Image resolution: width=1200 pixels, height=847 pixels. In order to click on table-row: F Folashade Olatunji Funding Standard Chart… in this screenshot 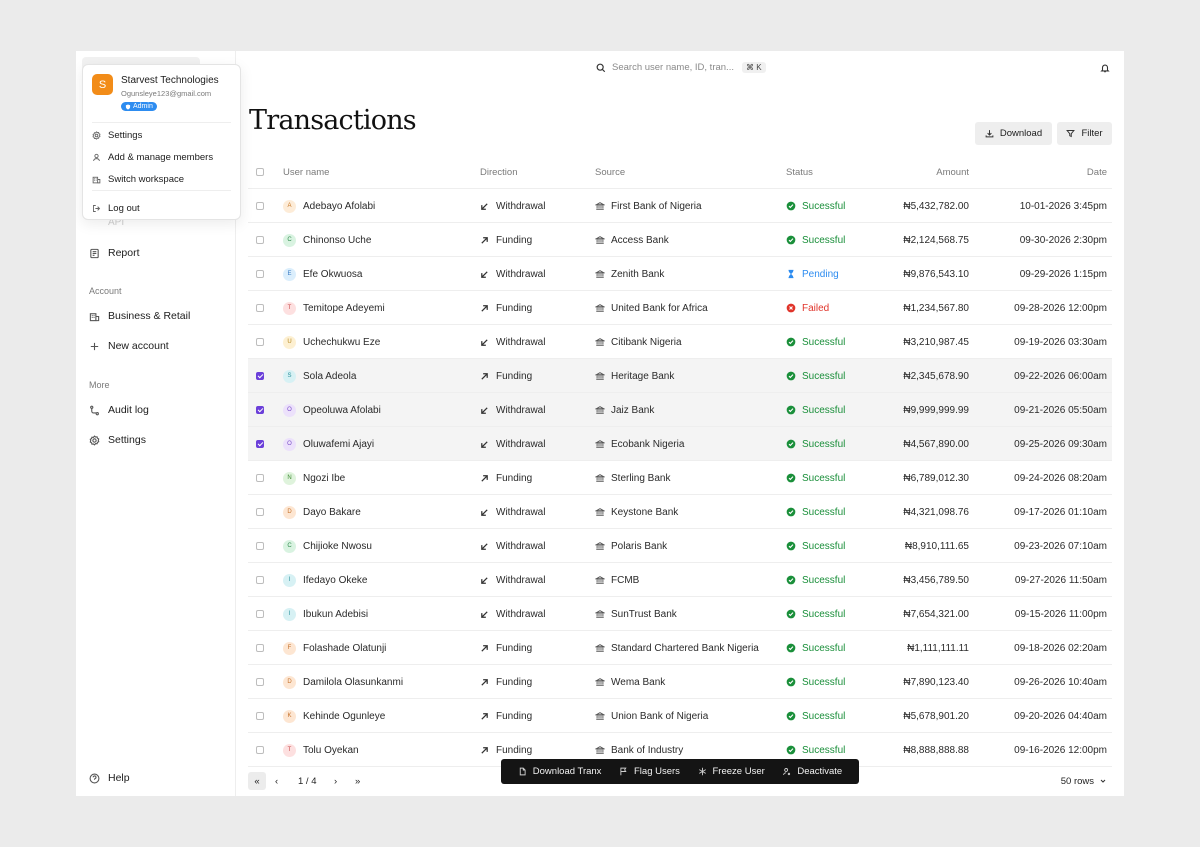, I will do `click(680, 648)`.